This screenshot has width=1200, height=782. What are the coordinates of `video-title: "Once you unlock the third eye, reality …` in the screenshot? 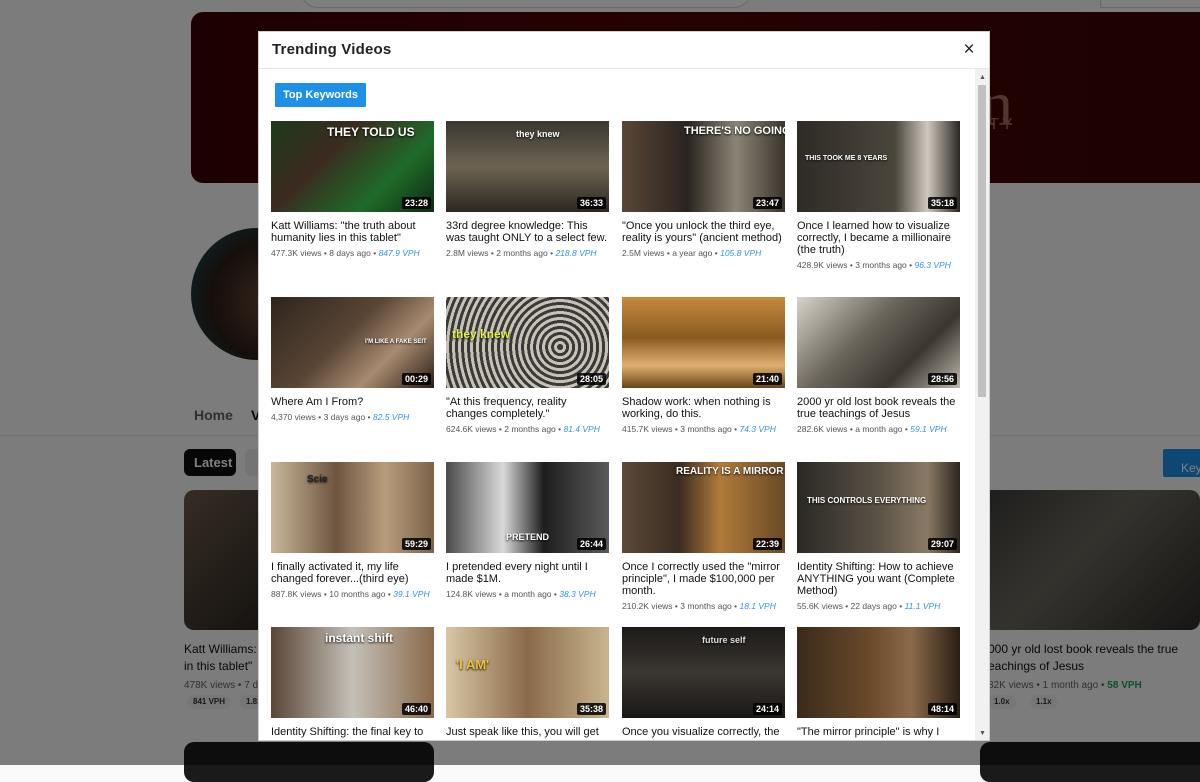 It's located at (703, 232).